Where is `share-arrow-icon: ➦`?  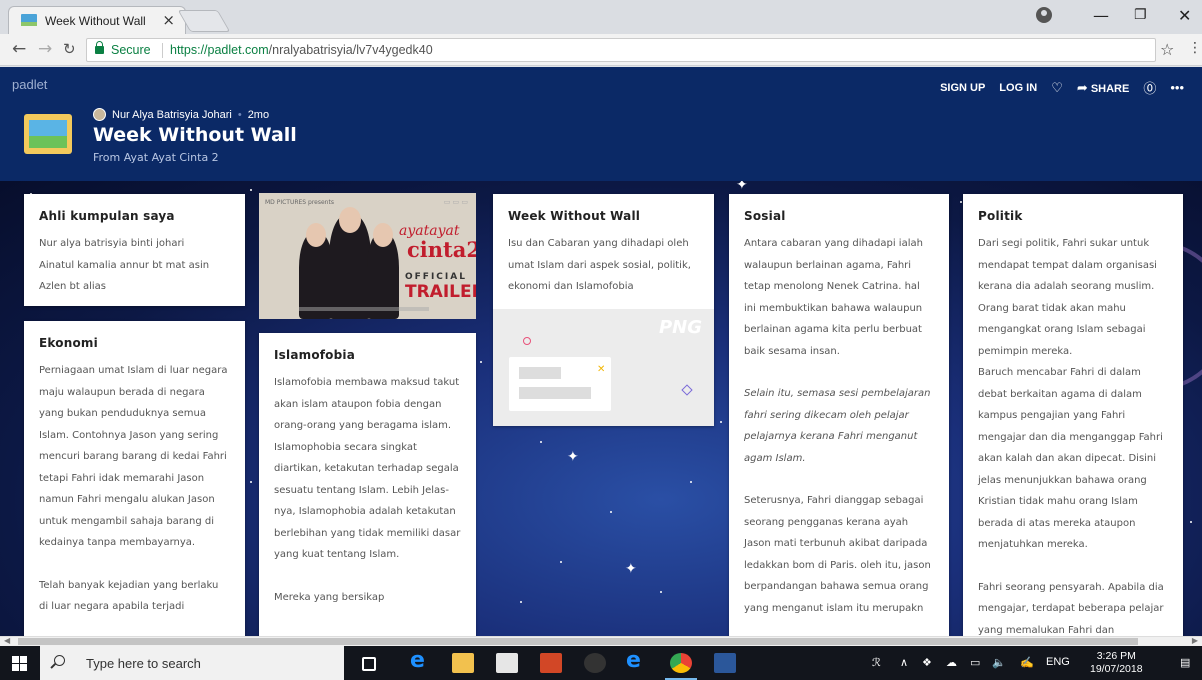
share-arrow-icon: ➦ is located at coordinates (1082, 87).